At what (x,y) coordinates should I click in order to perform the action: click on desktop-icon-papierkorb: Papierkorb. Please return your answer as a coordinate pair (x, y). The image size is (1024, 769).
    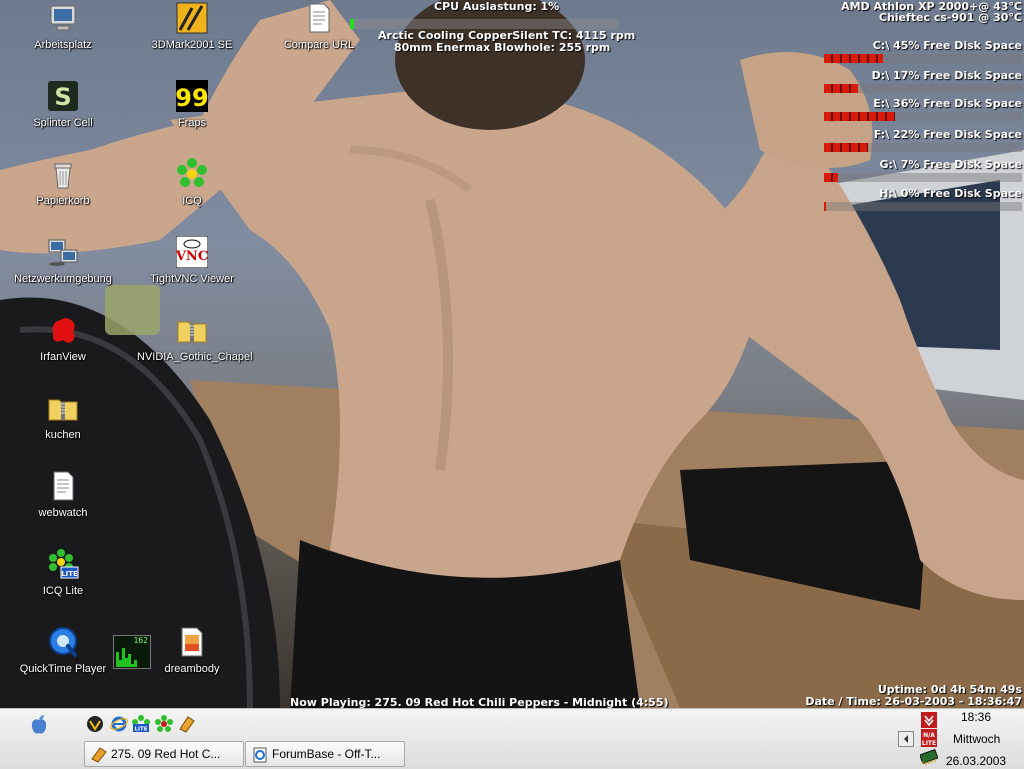
    Looking at the image, I should click on (63, 182).